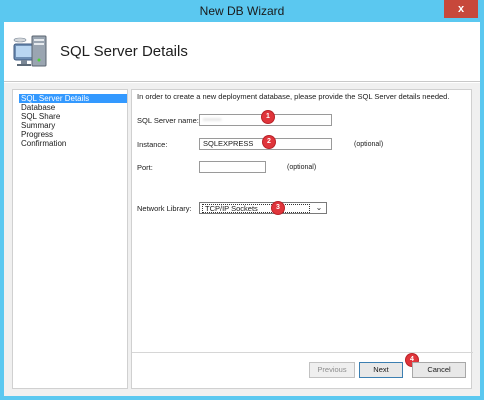 Image resolution: width=484 pixels, height=400 pixels. I want to click on cancel-button: Cancel, so click(439, 370).